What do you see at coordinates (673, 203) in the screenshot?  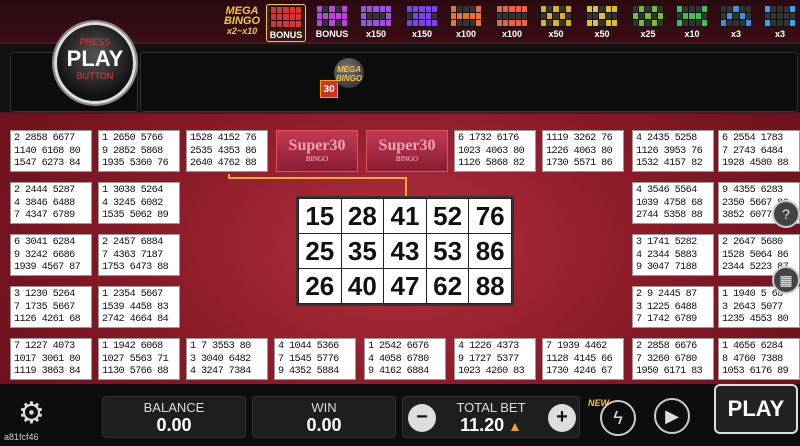 I see `bingo-card: 4 3546 5564 1039 4758 68 2744 5358 88` at bounding box center [673, 203].